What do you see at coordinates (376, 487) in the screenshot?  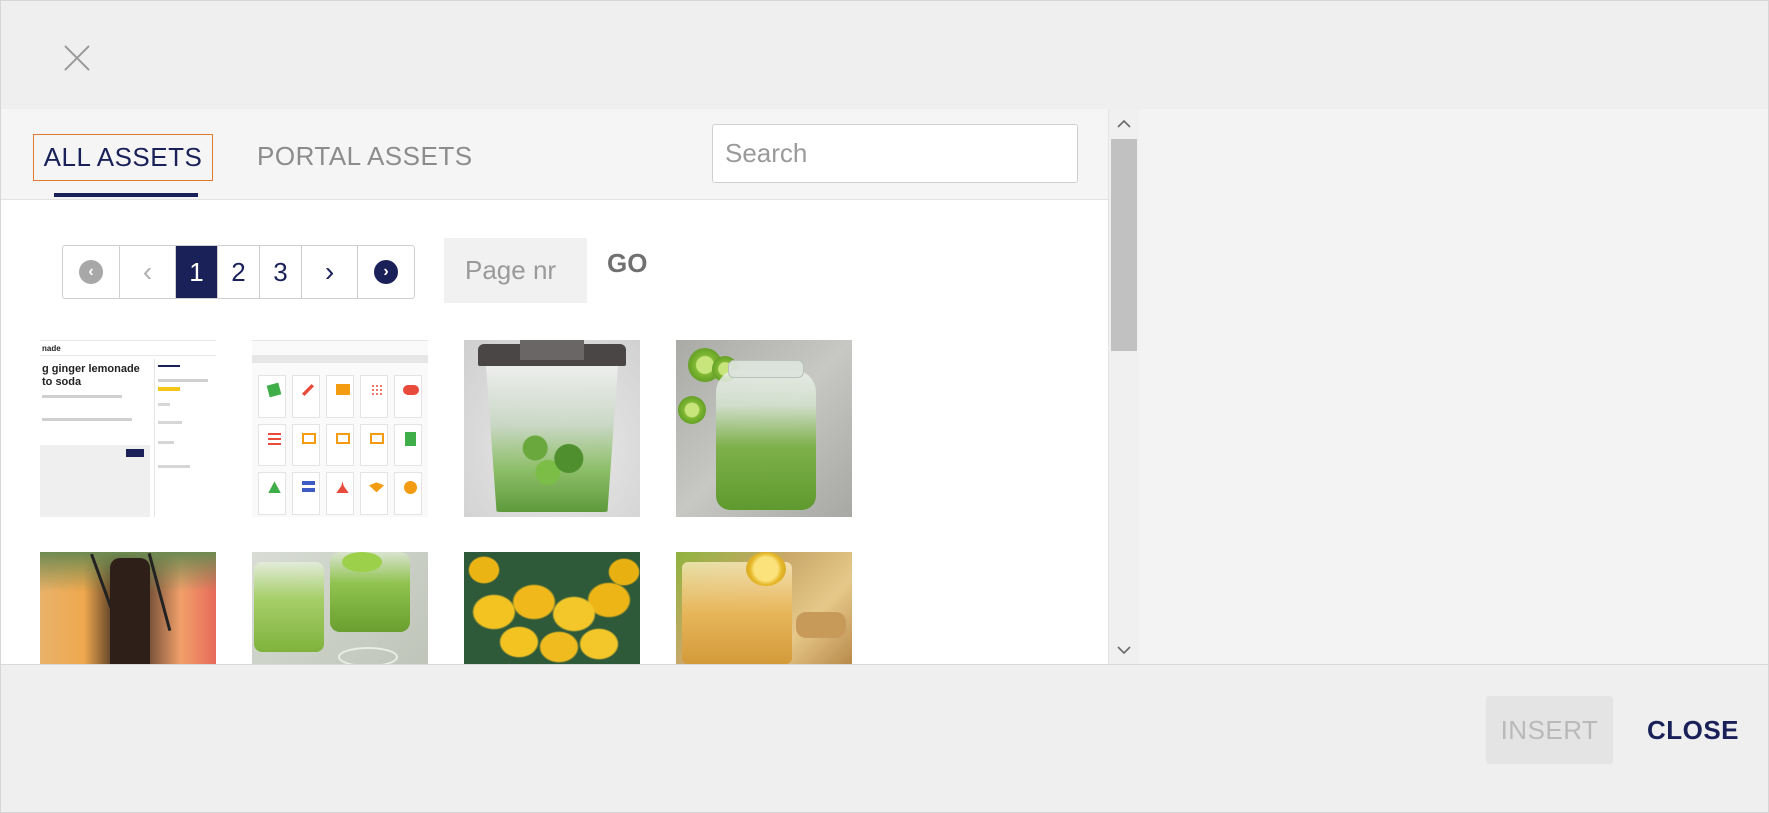 I see `handshake-icon` at bounding box center [376, 487].